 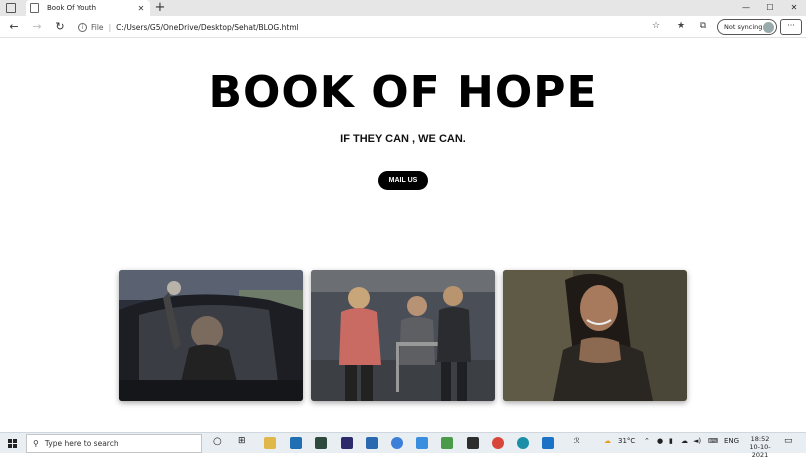 I want to click on node-icon, so click(x=447, y=443).